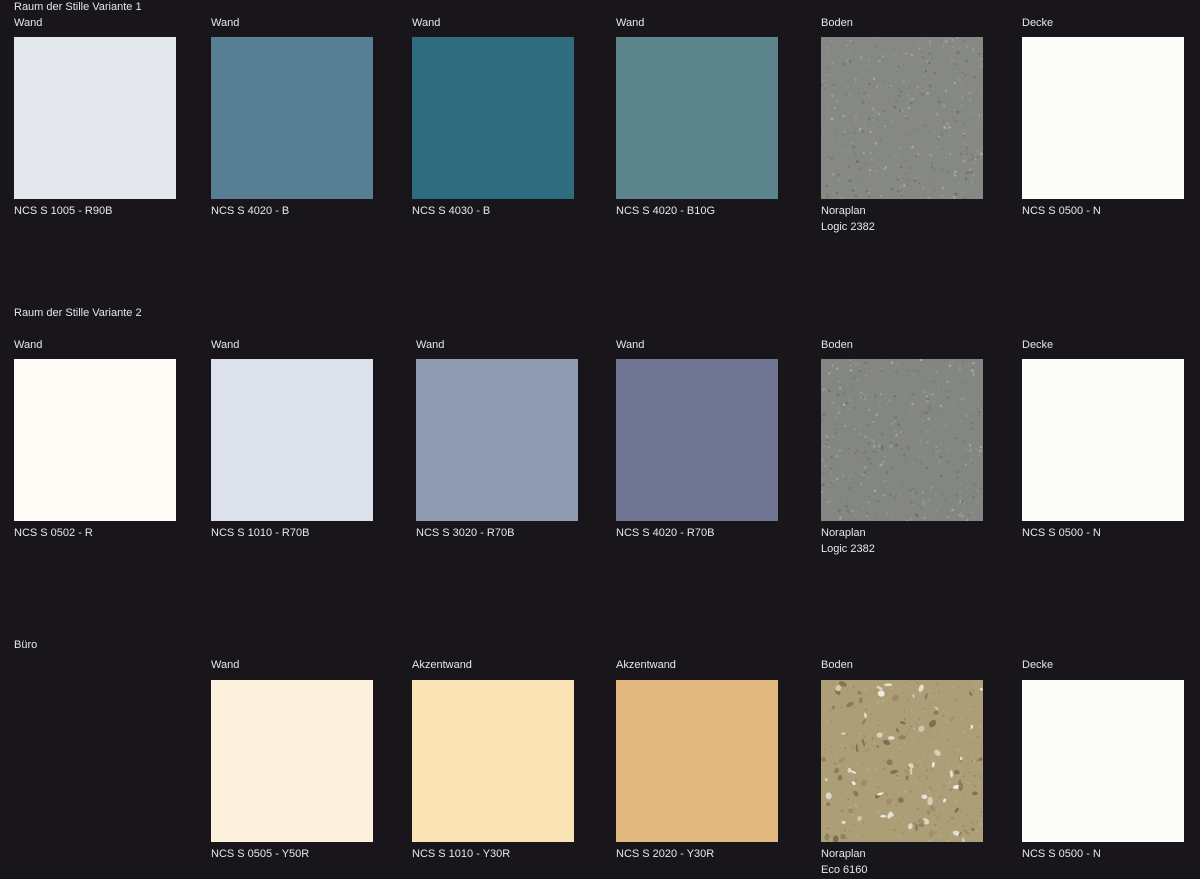 The height and width of the screenshot is (879, 1200). Describe the element at coordinates (665, 533) in the screenshot. I see `color-code: NCS S 4020 - R70B` at that location.